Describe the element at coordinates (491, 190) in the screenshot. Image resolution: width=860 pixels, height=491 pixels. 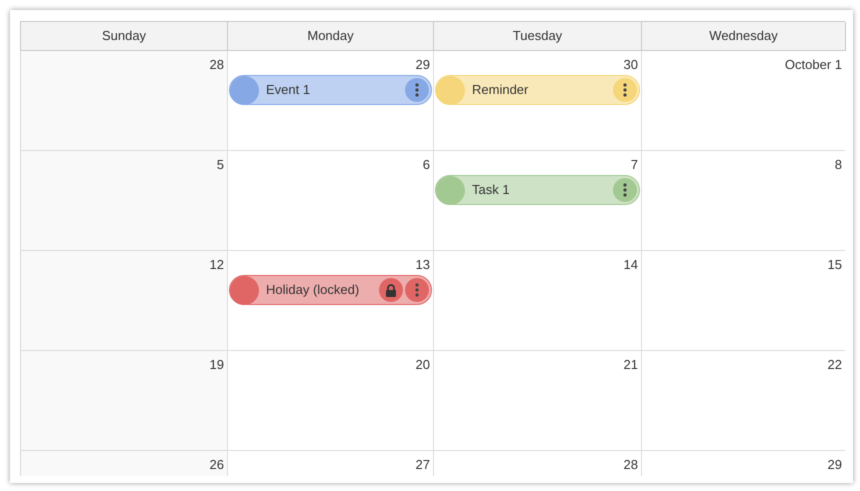
I see `event-title: Task 1` at that location.